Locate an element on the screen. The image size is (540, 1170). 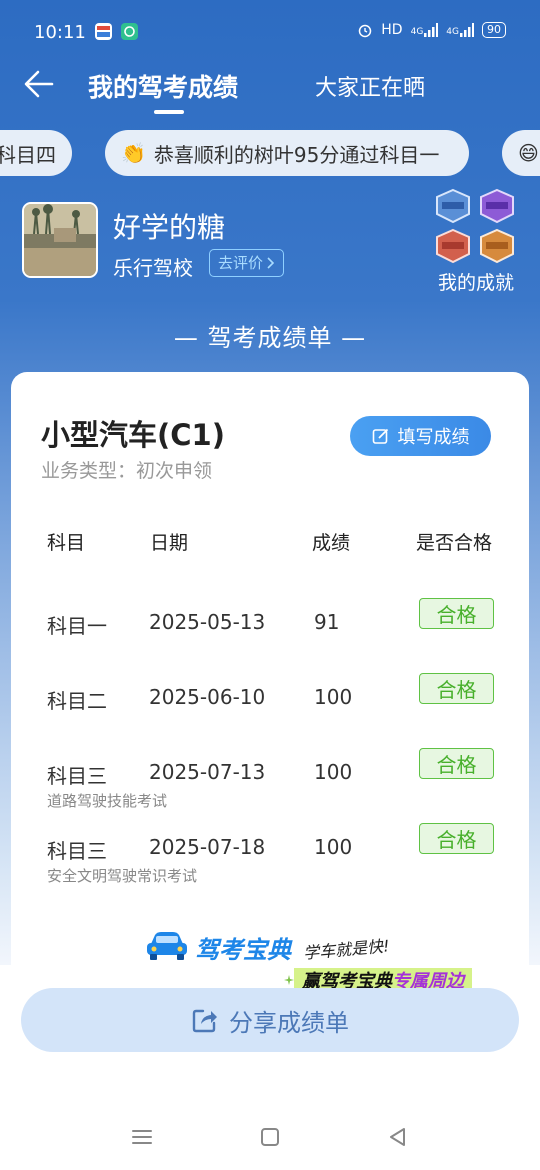
car-logo-icon is located at coordinates (167, 946).